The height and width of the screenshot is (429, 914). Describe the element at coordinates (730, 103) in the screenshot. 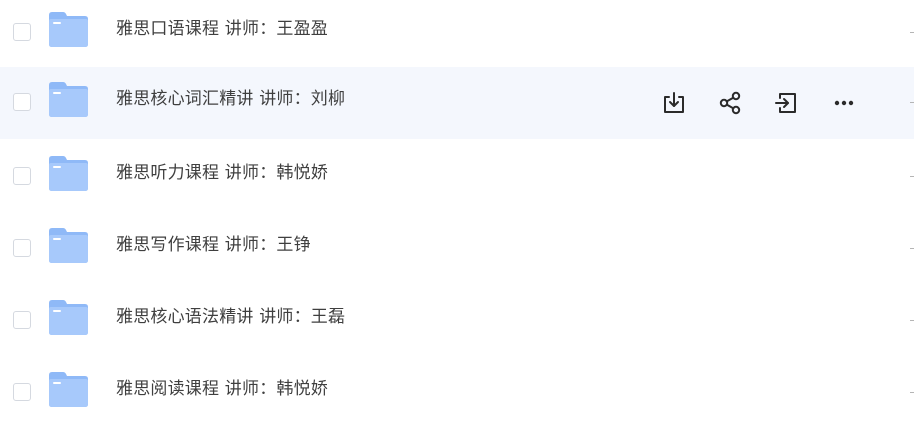

I see `share-icon` at that location.